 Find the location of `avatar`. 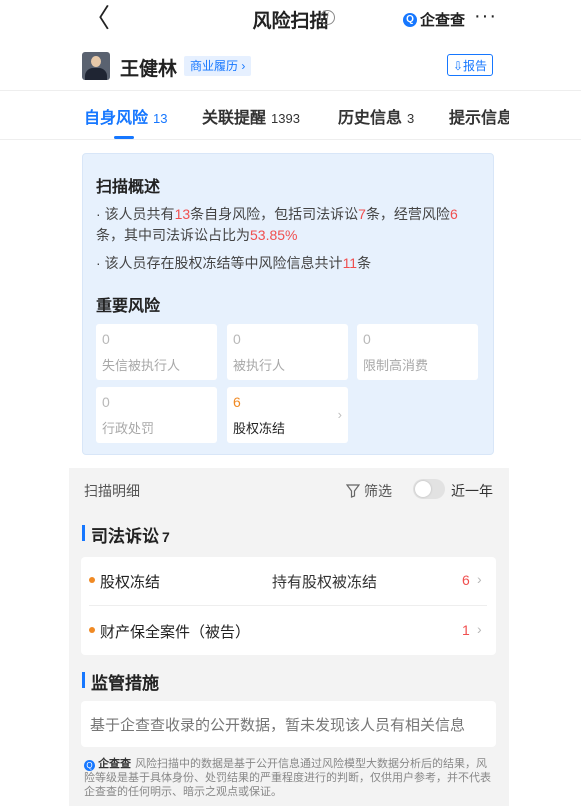

avatar is located at coordinates (96, 66).